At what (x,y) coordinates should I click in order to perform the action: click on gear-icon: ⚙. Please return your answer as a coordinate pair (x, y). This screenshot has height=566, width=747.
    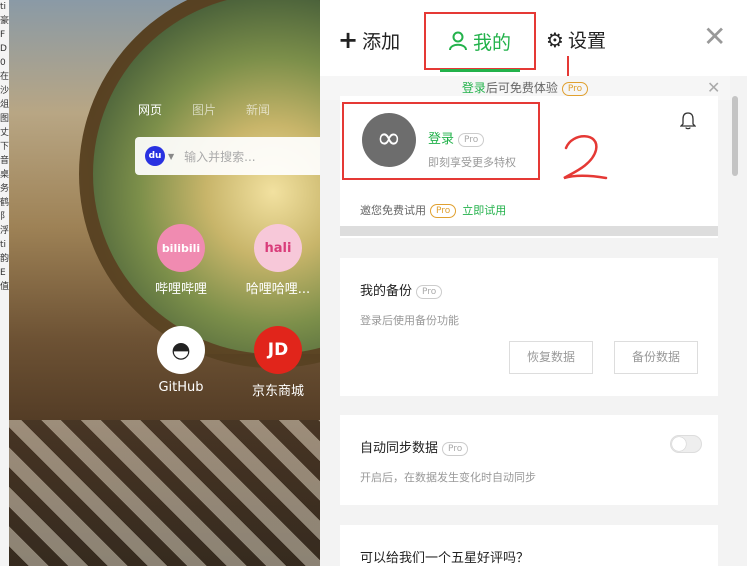
    Looking at the image, I should click on (555, 39).